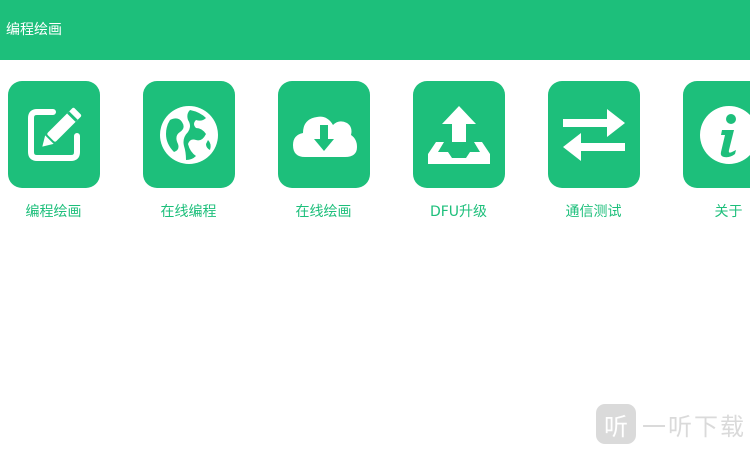 The width and height of the screenshot is (750, 450). I want to click on tile-label: 在线编程, so click(188, 212).